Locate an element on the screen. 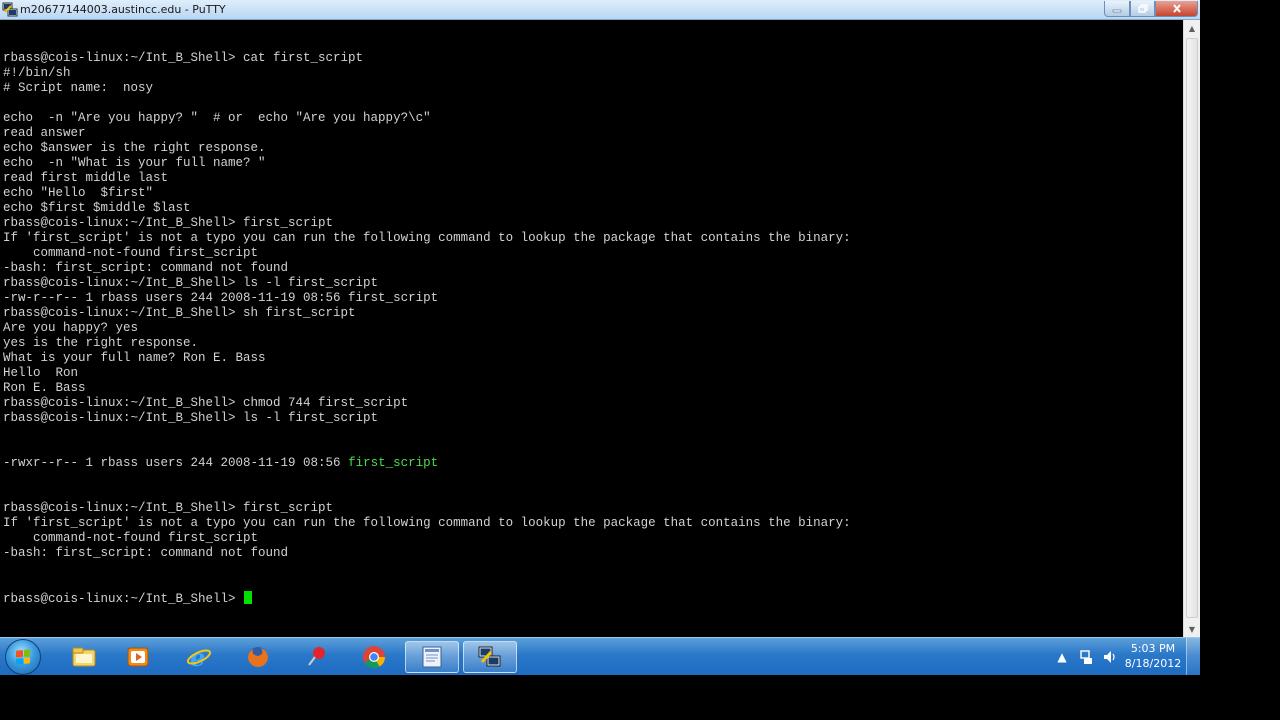 The height and width of the screenshot is (720, 1280). scroll-down-arrow-icon: ▼ is located at coordinates (1192, 629).